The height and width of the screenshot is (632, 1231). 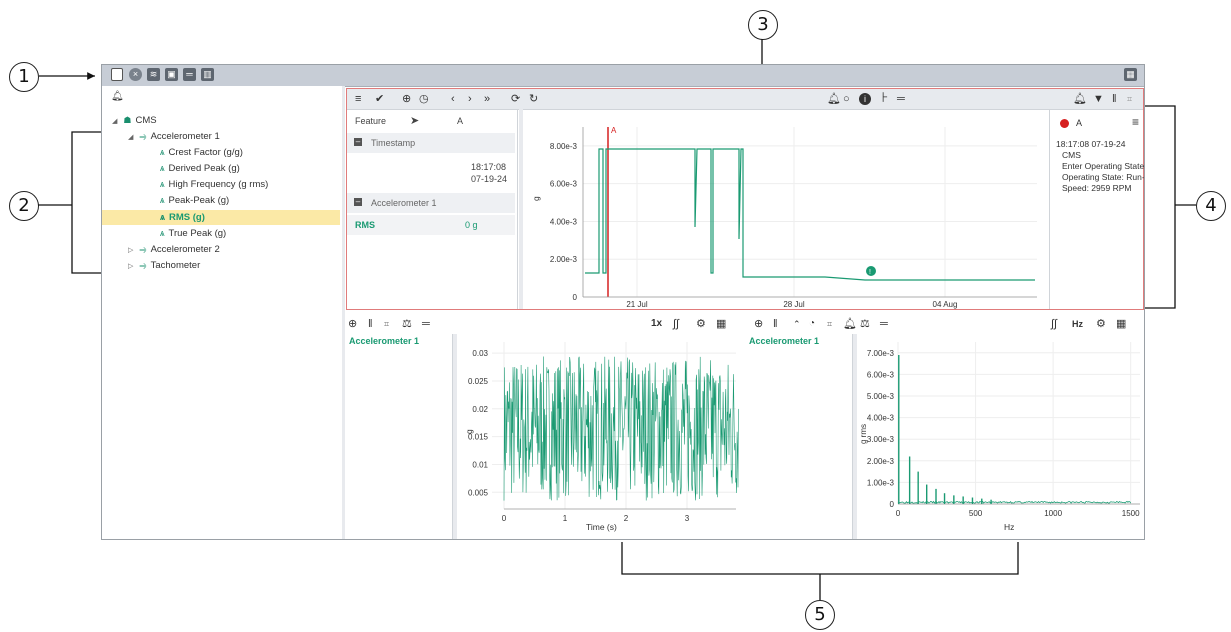 I want to click on event-line-4: Speed: 2959 RPM, so click(x=1097, y=188).